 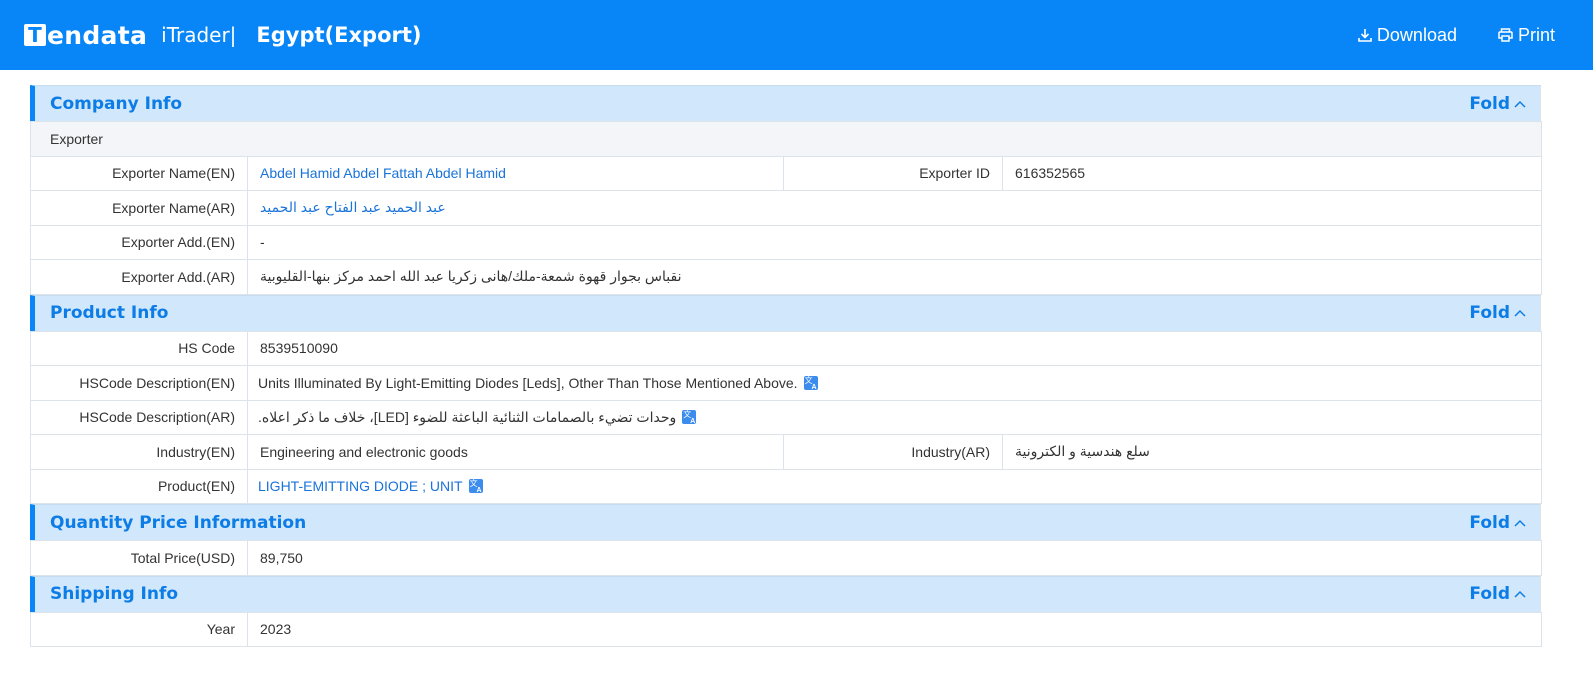 I want to click on print-button: Print, so click(x=1526, y=35).